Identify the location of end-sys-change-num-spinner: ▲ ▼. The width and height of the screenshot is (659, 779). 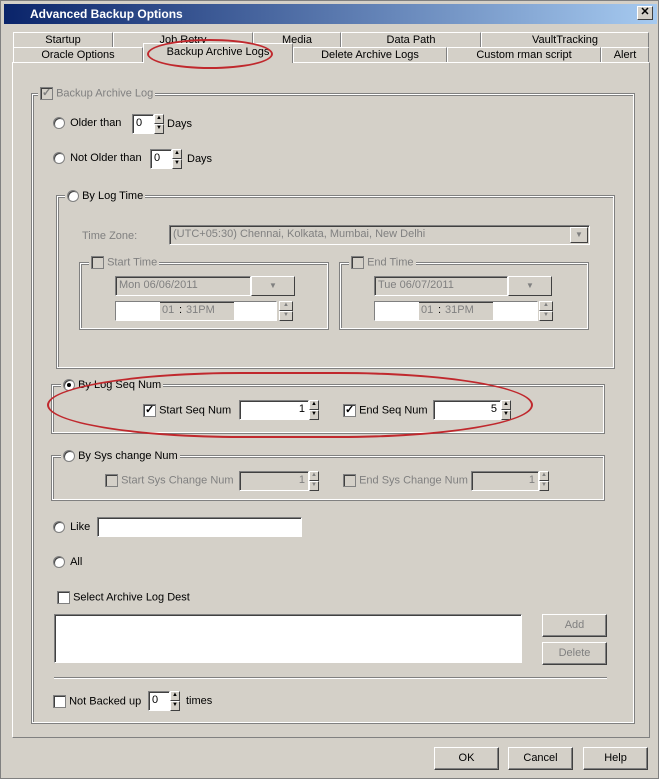
(544, 481).